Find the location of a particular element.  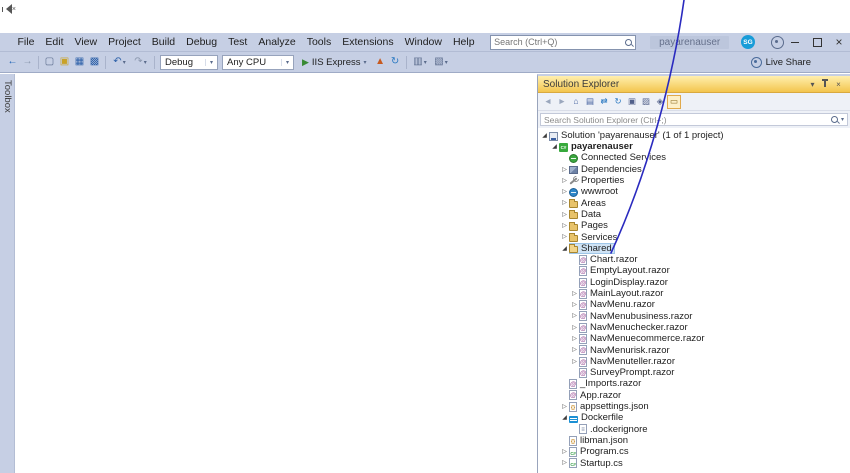

maximize-button is located at coordinates (817, 42).